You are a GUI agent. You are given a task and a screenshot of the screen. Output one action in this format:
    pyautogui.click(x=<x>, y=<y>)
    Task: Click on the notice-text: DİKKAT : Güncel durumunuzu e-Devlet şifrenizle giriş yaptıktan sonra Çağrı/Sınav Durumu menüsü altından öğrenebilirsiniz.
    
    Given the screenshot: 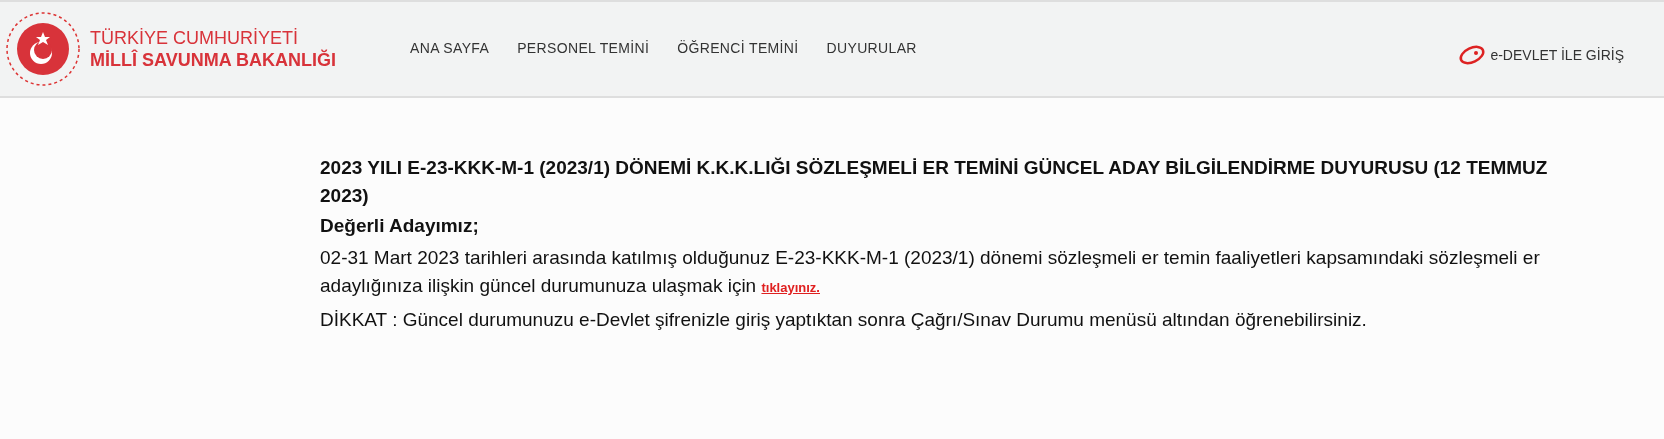 What is the action you would take?
    pyautogui.click(x=844, y=320)
    